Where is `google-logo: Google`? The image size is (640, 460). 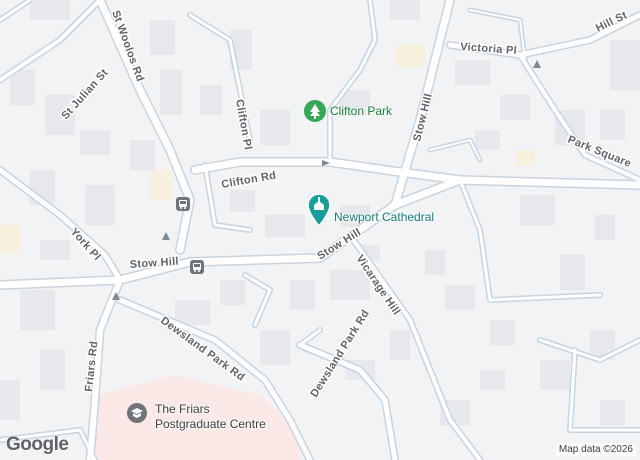 google-logo: Google is located at coordinates (37, 445).